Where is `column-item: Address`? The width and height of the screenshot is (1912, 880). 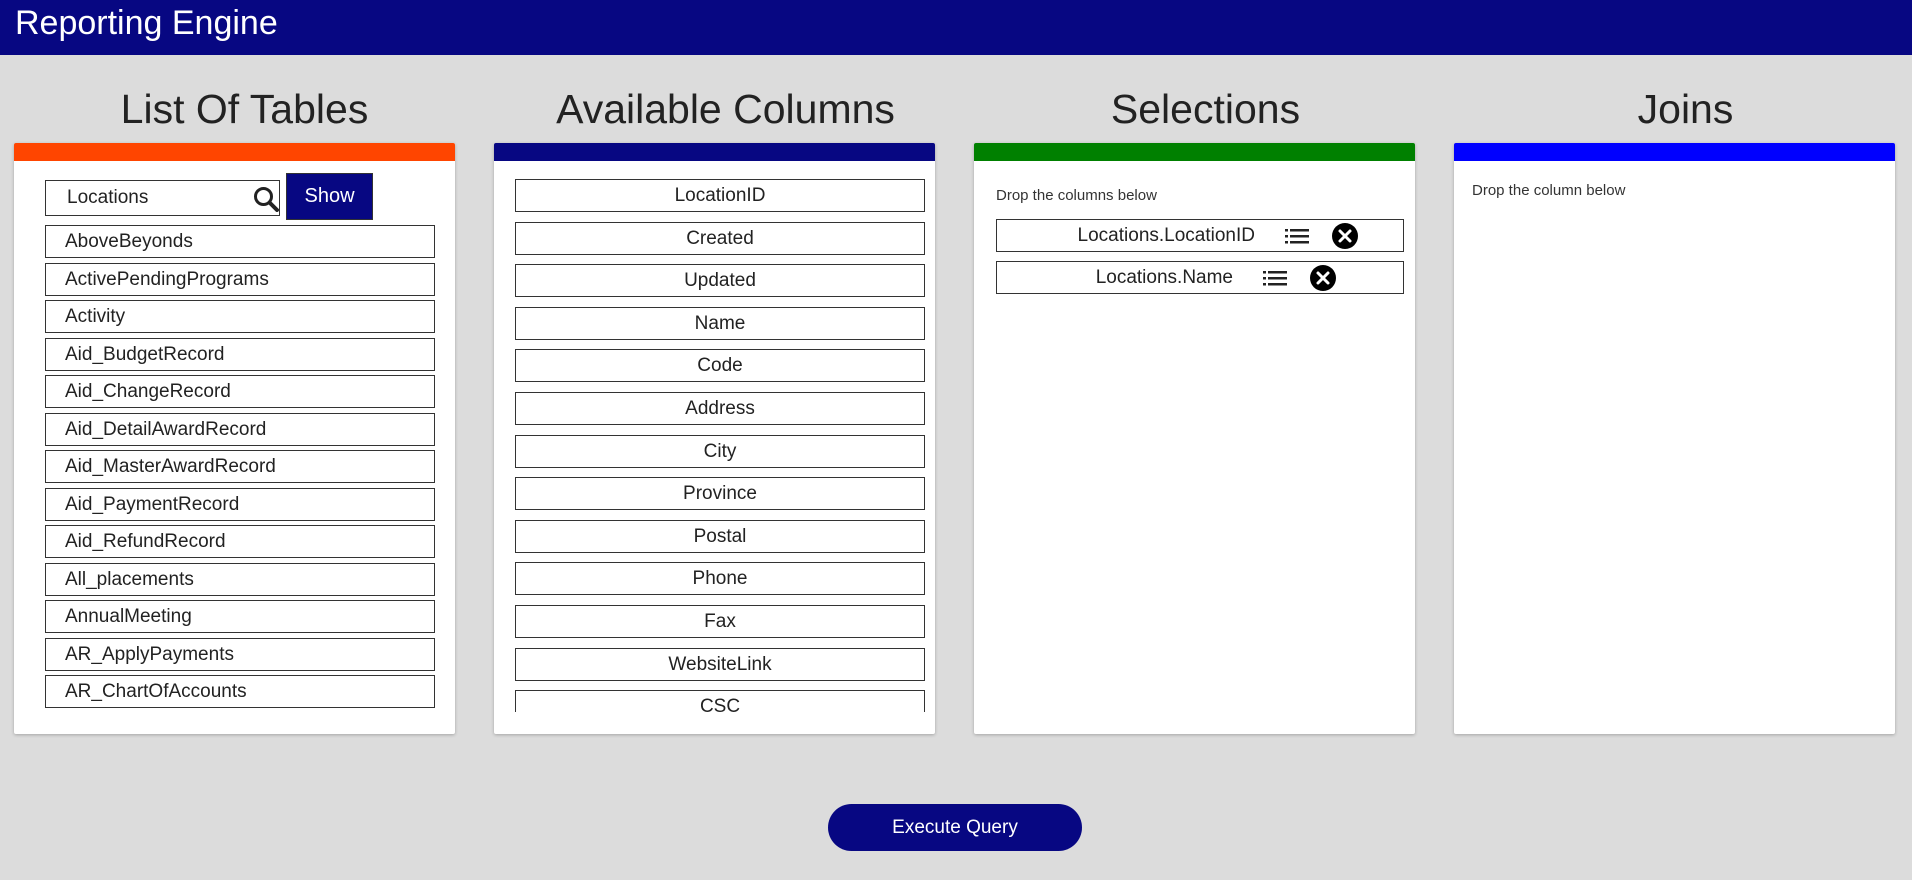 column-item: Address is located at coordinates (720, 408).